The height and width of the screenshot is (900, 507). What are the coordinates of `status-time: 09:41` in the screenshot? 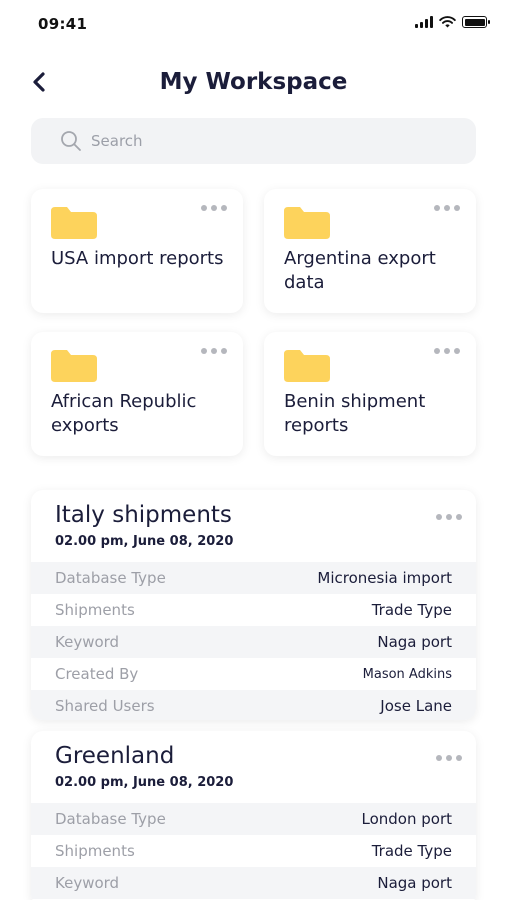 It's located at (63, 24).